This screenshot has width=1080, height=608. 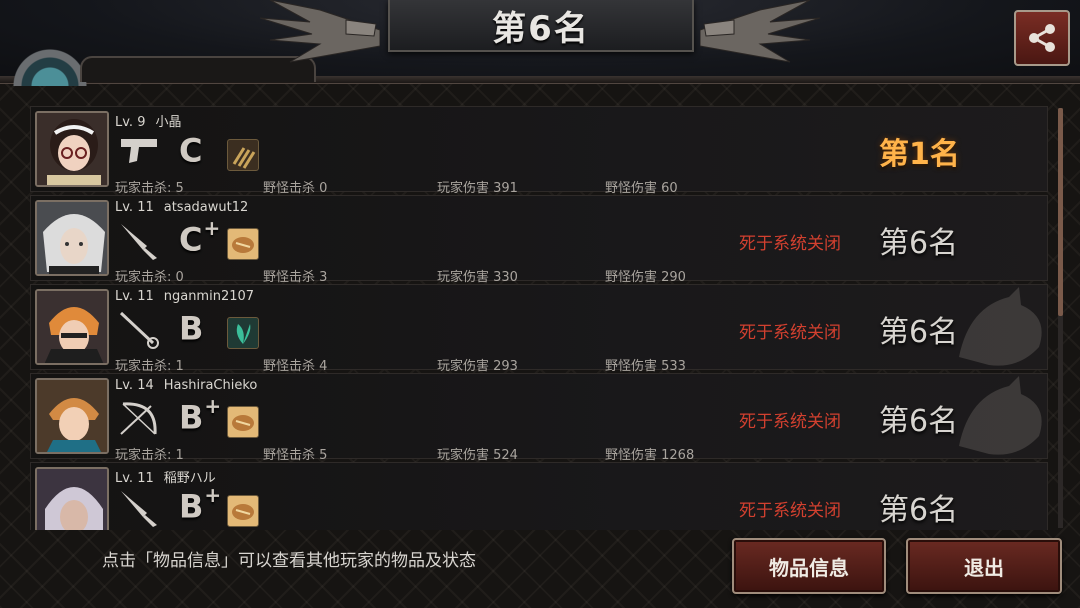 What do you see at coordinates (138, 418) in the screenshot?
I see `bow-icon` at bounding box center [138, 418].